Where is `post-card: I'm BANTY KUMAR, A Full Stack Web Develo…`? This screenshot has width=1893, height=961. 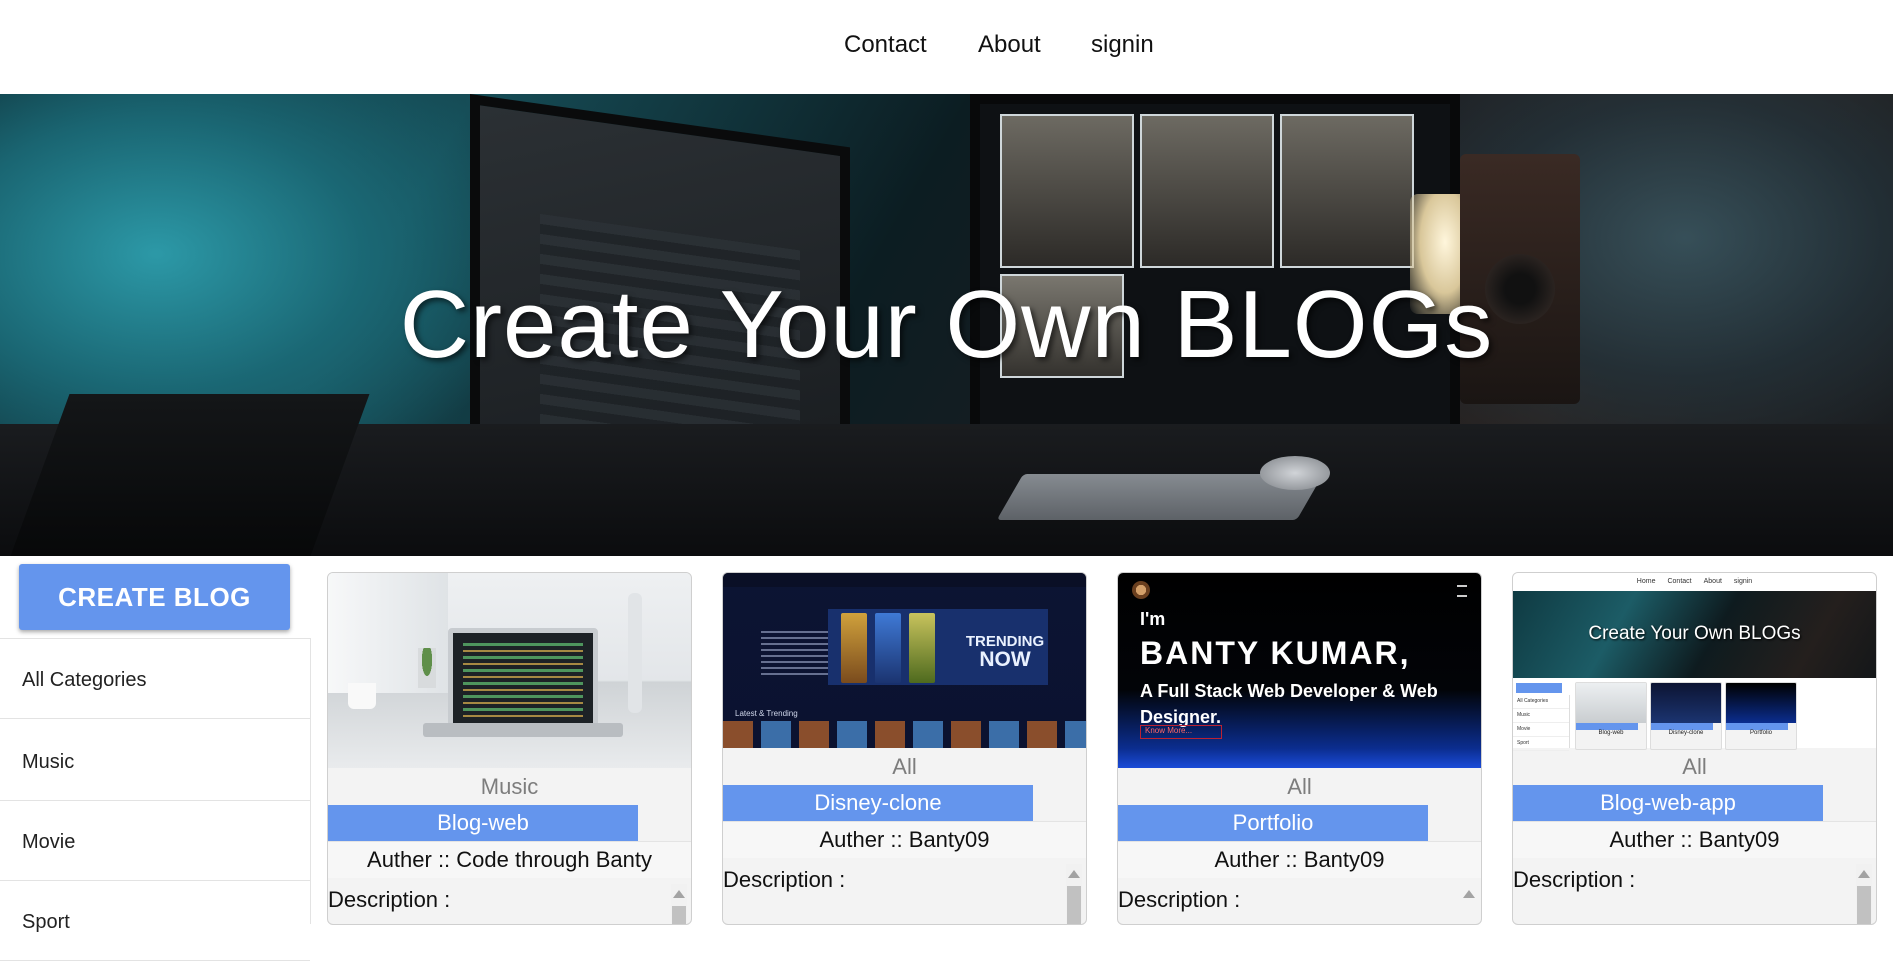
post-card: I'm BANTY KUMAR, A Full Stack Web Develo… is located at coordinates (1299, 748).